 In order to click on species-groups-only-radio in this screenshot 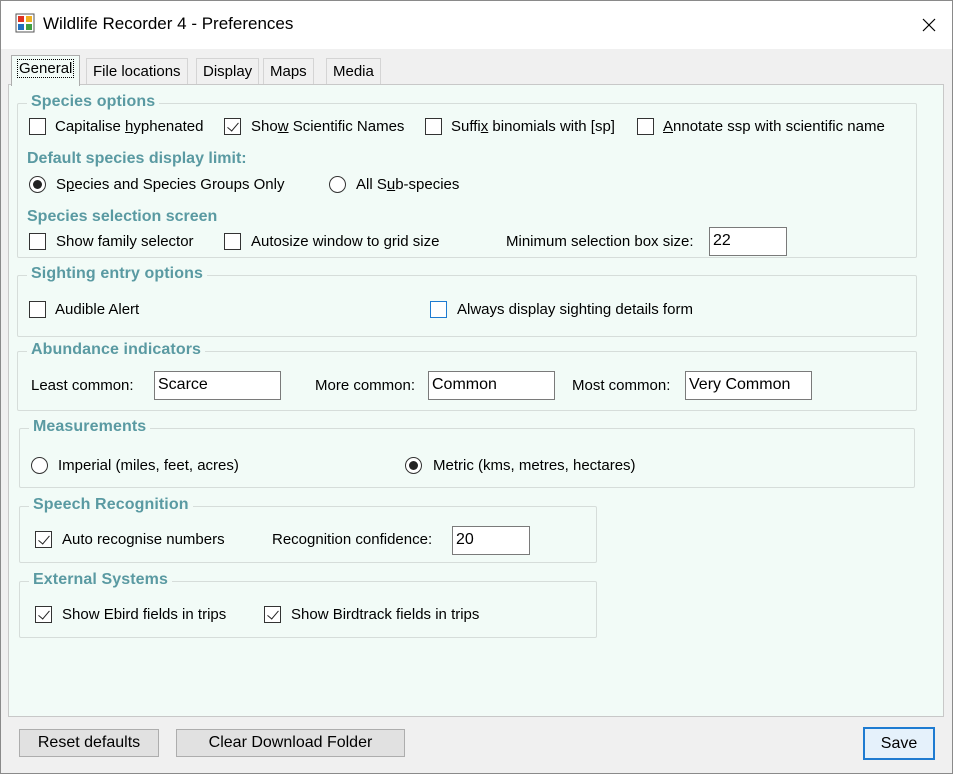, I will do `click(37, 184)`.